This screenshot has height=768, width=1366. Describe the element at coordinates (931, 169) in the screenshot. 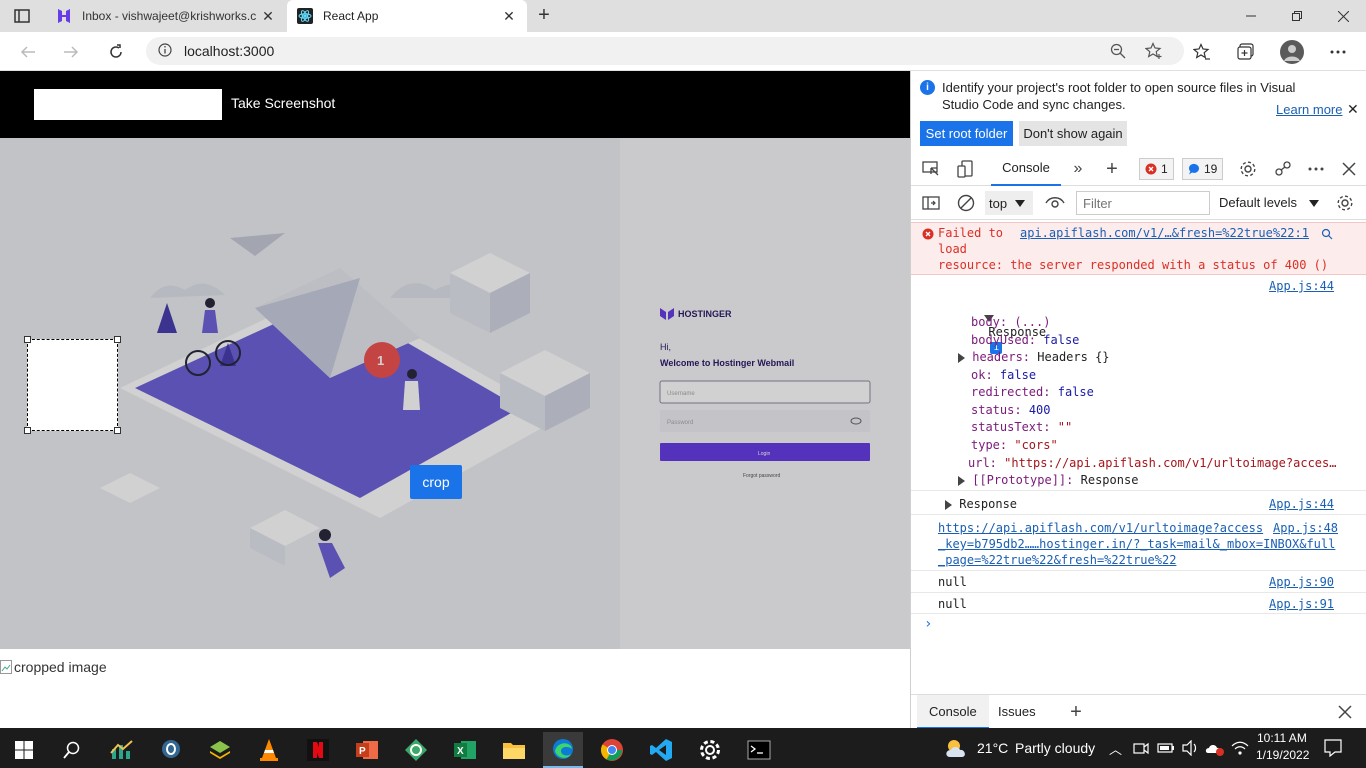

I see `inspect-element-icon` at that location.